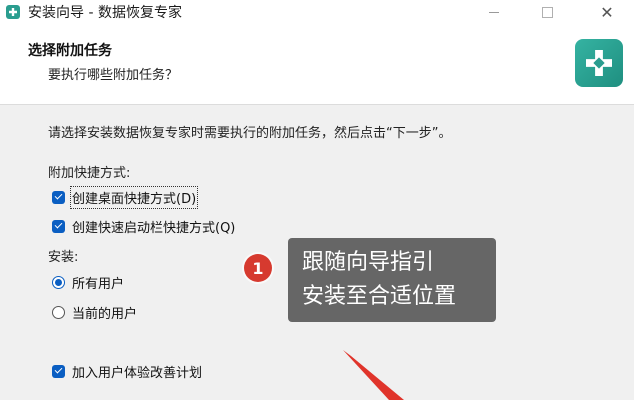  I want to click on all-users-label: 所有用户, so click(98, 284).